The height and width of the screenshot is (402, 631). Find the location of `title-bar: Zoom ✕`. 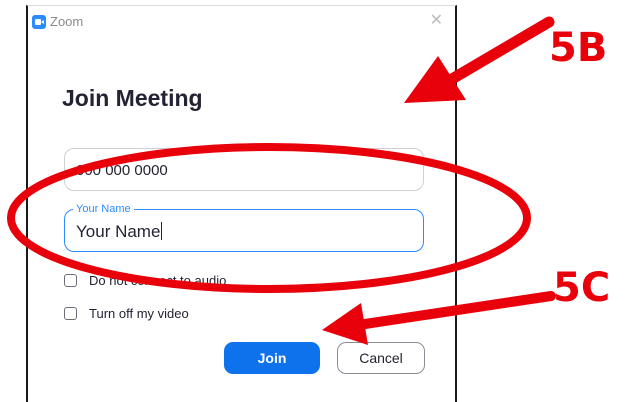

title-bar: Zoom ✕ is located at coordinates (241, 21).